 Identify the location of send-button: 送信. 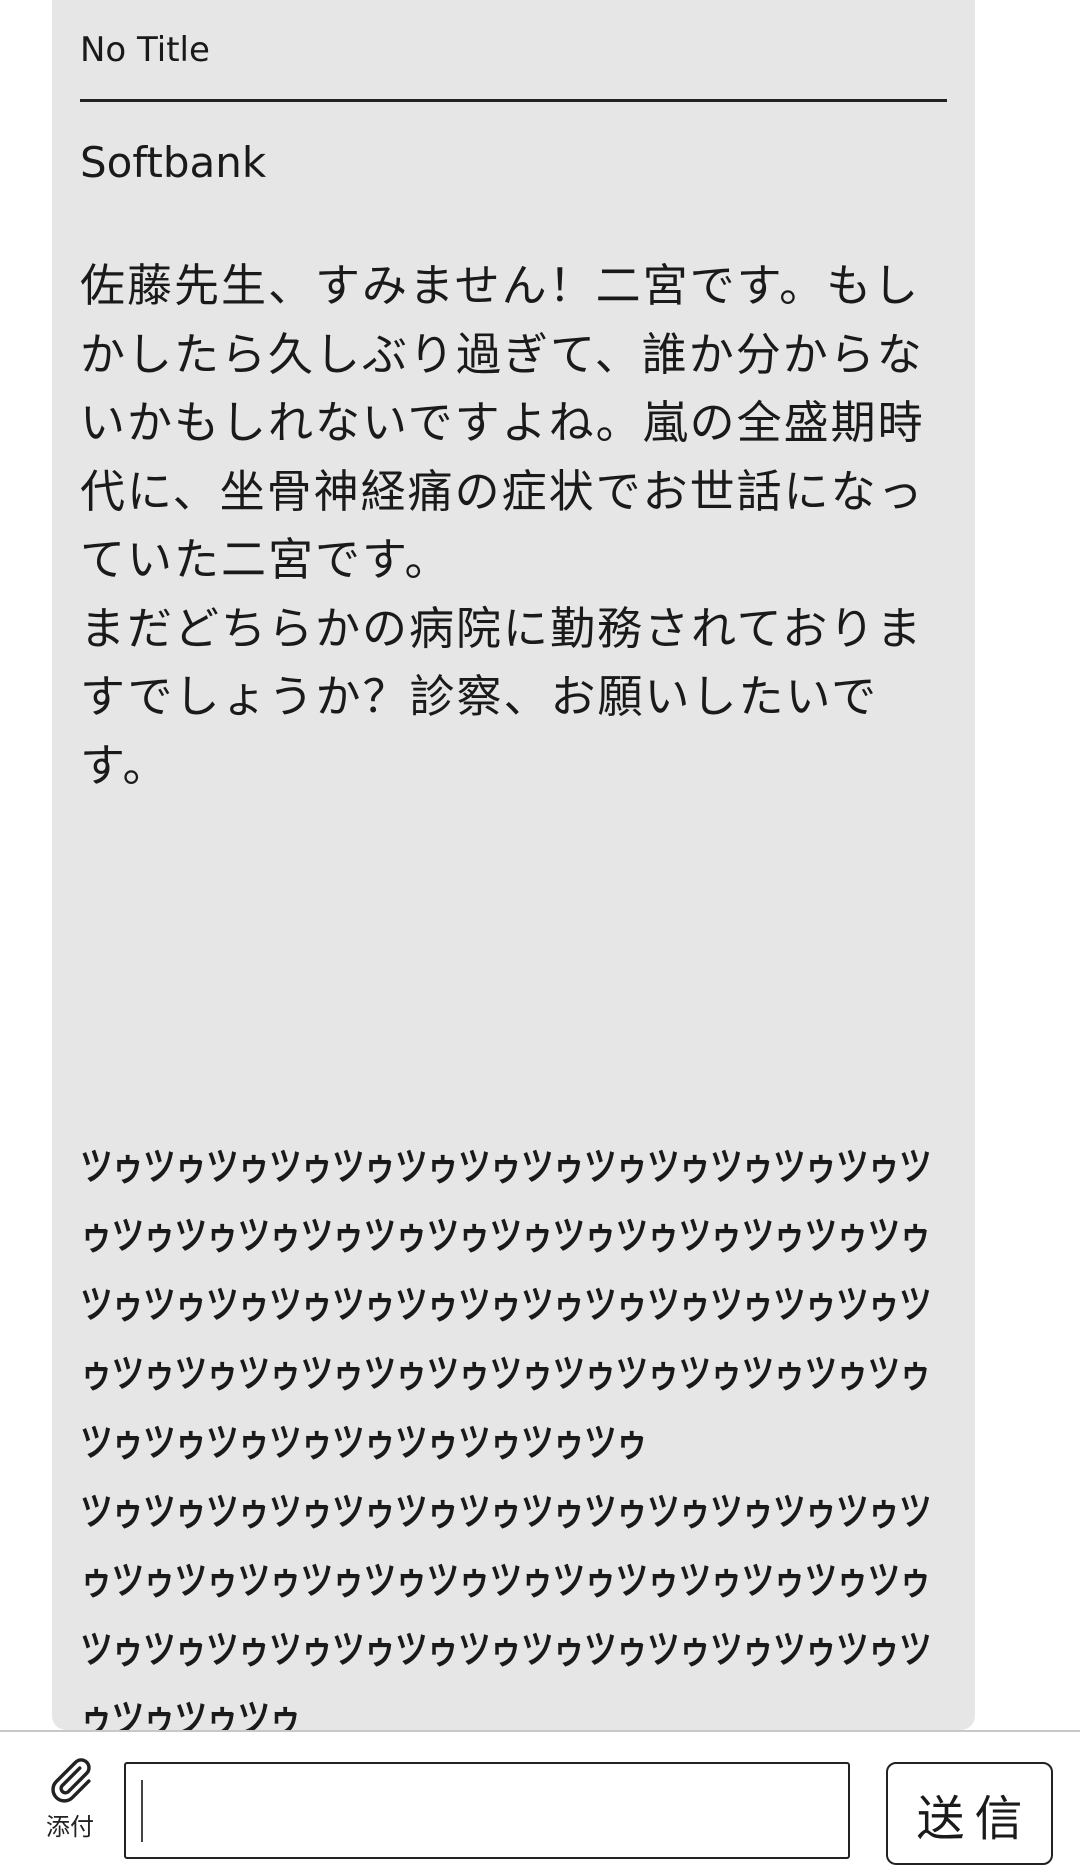
(969, 1813).